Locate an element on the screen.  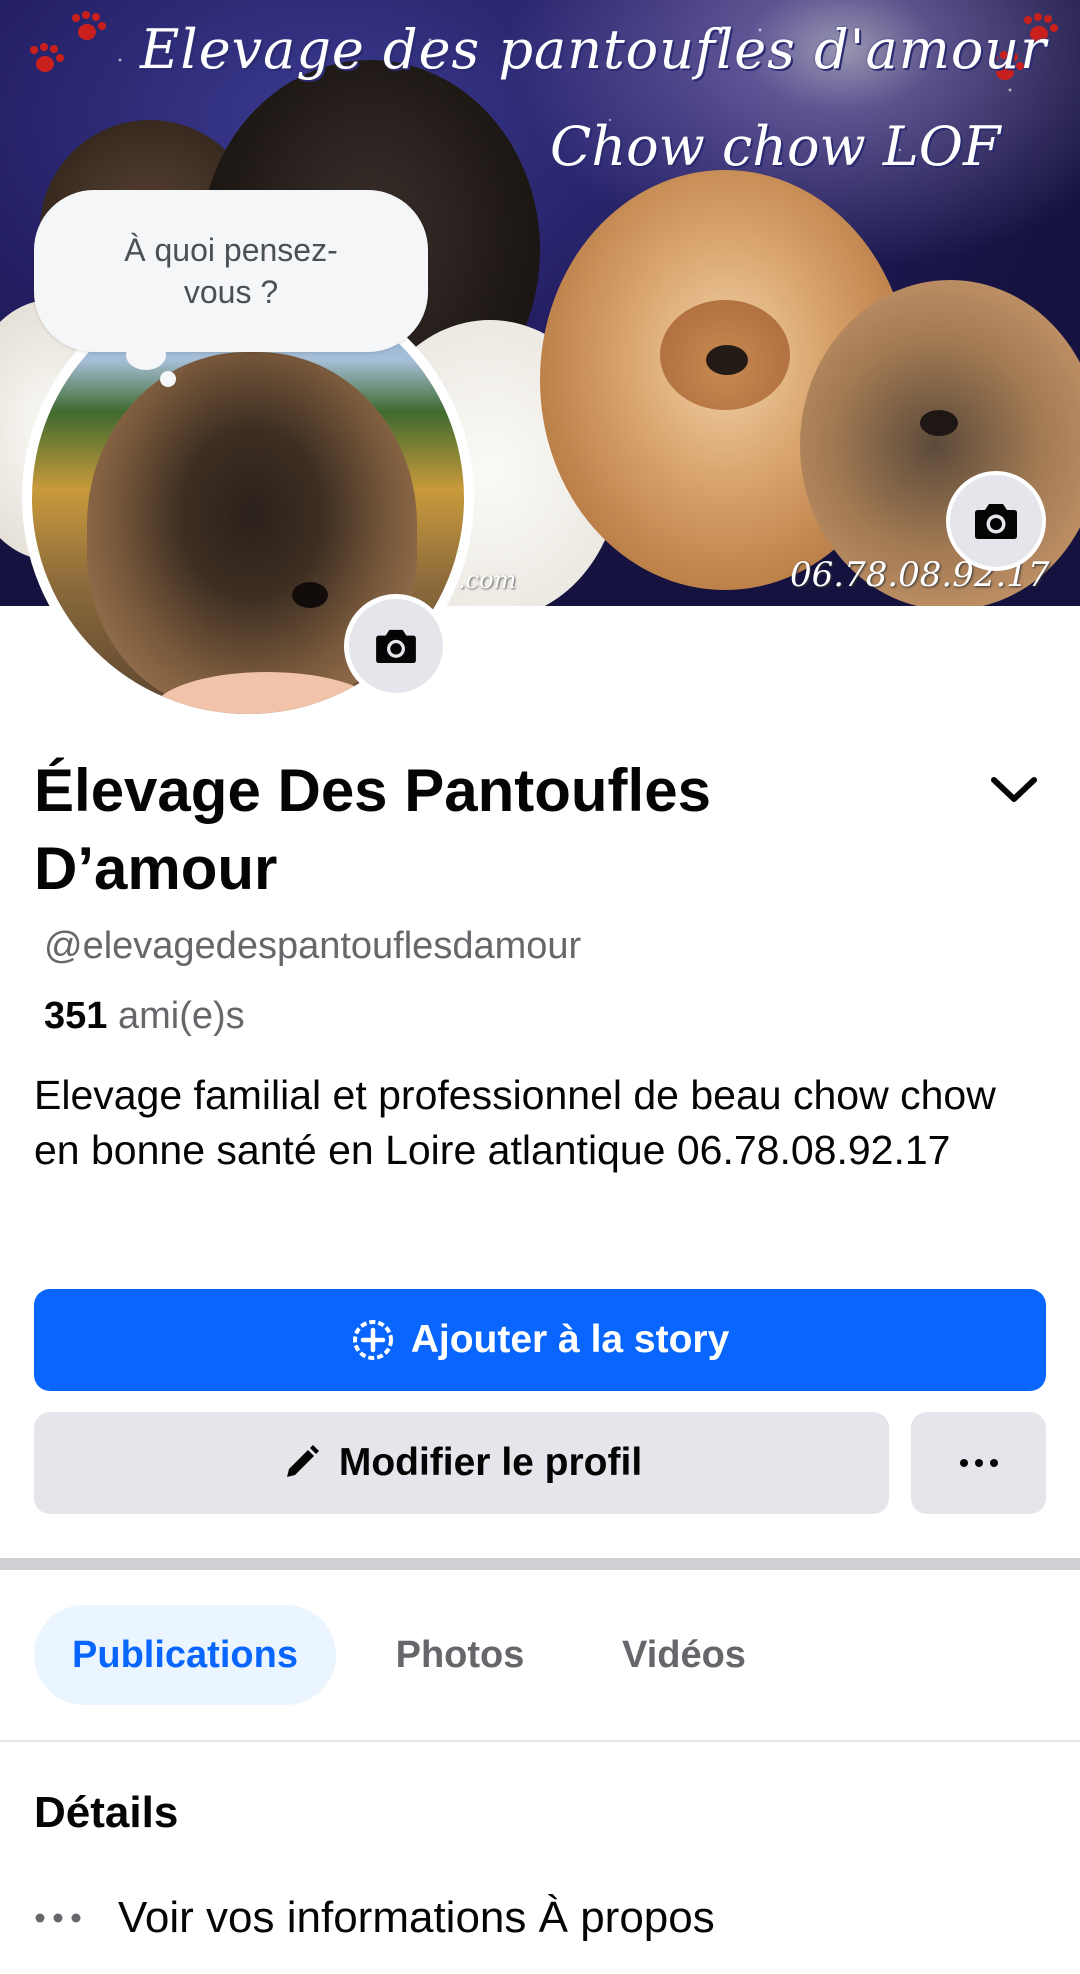
chevron-down-icon is located at coordinates (1014, 789).